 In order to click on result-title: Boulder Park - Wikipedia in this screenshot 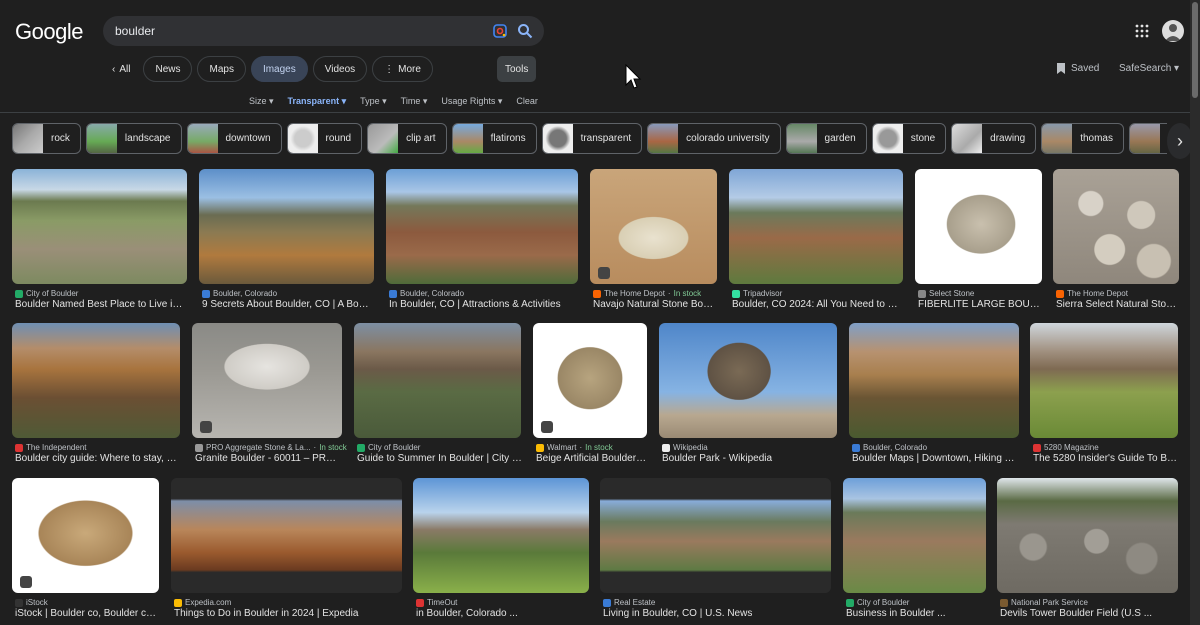, I will do `click(750, 458)`.